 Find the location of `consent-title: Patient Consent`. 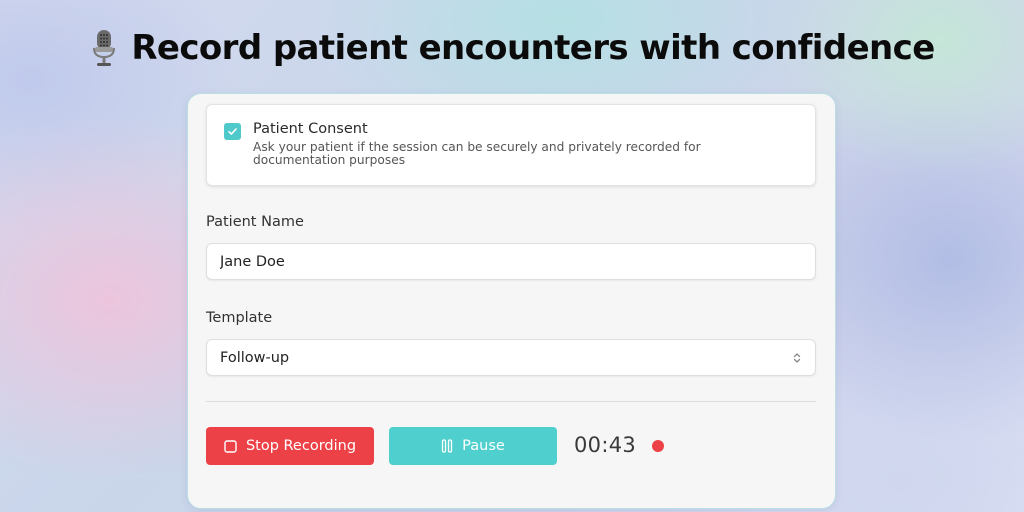

consent-title: Patient Consent is located at coordinates (310, 129).